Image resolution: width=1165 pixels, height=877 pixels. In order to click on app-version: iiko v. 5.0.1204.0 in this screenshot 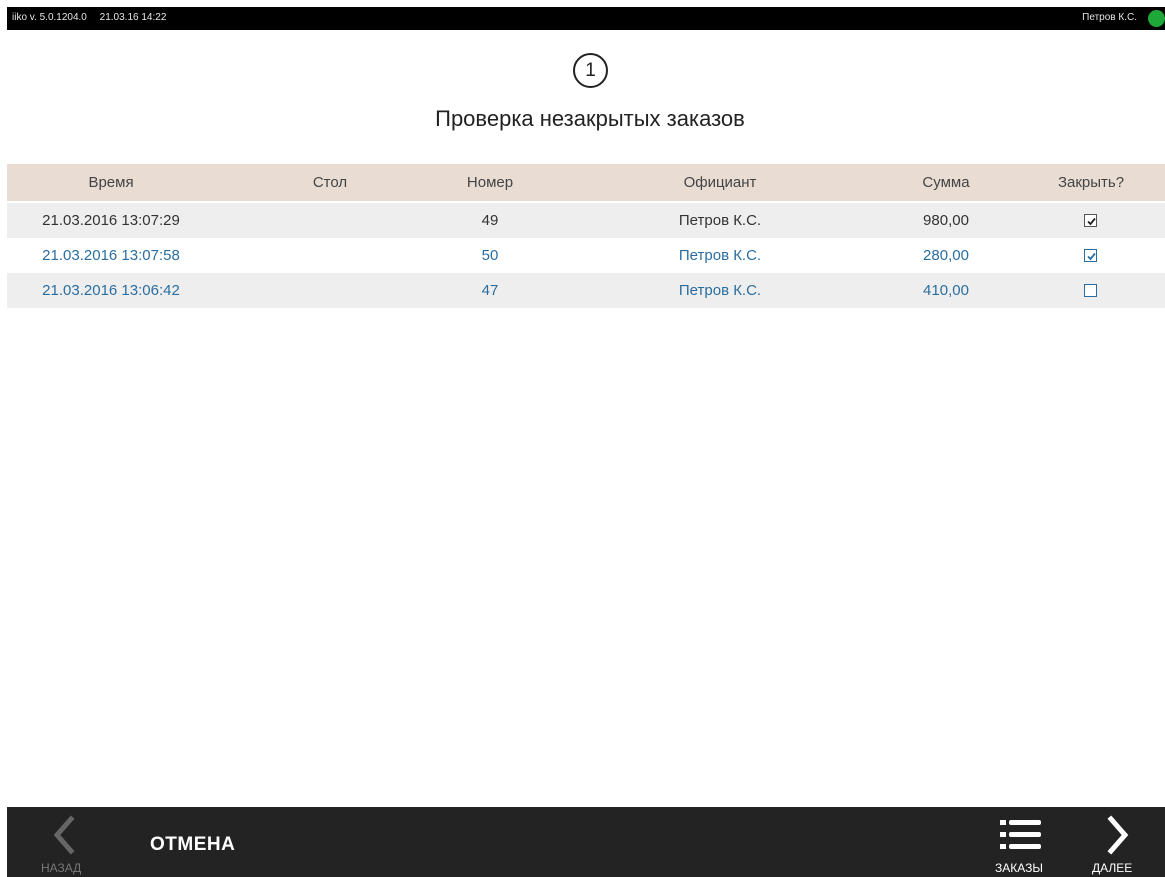, I will do `click(49, 17)`.